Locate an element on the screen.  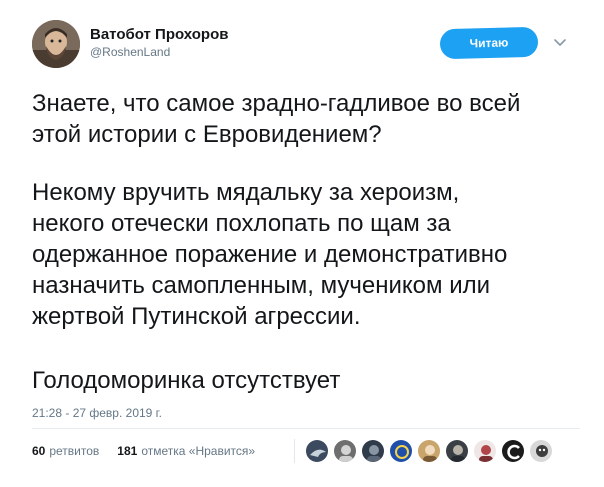
tweet-timestamp: 21:28 - 27 февр. 2019 г. is located at coordinates (97, 413).